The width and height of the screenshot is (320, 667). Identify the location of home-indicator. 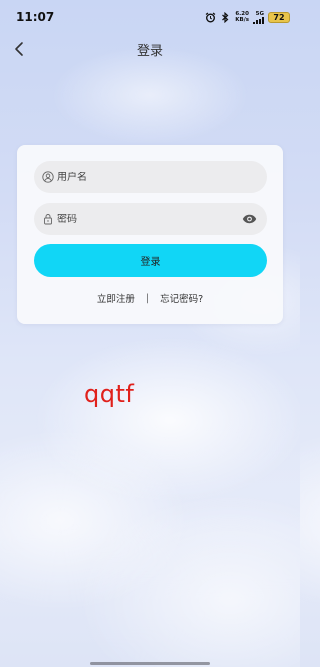
(150, 663).